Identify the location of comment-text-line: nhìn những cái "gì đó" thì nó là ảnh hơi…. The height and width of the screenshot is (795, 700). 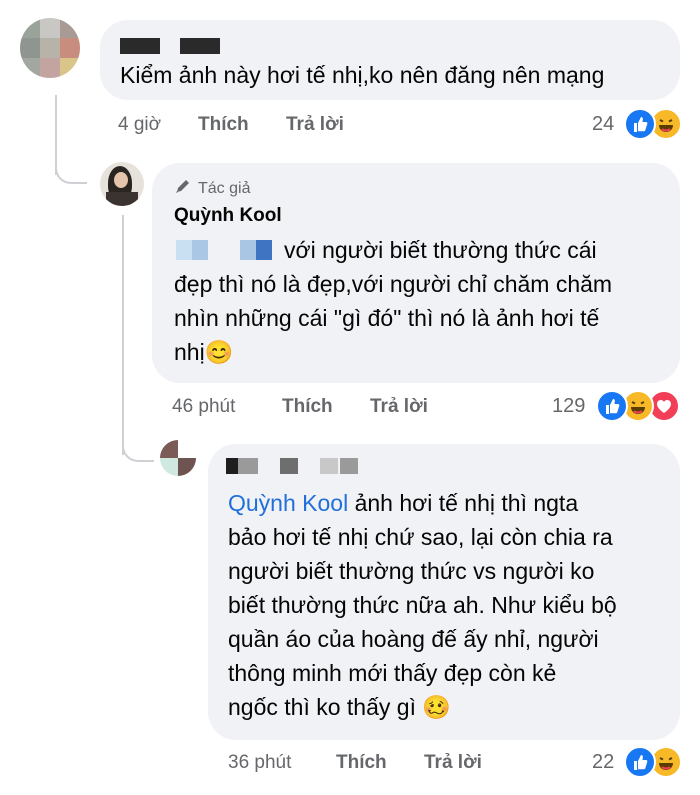
(387, 318).